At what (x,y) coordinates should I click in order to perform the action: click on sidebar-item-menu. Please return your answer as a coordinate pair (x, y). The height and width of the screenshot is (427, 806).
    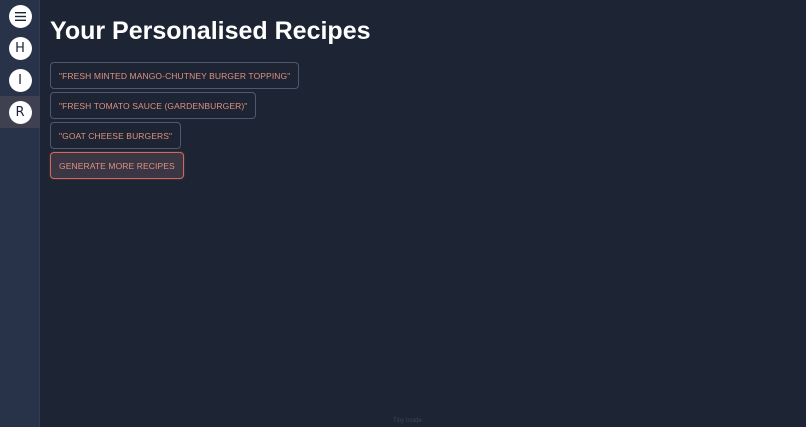
    Looking at the image, I should click on (20, 16).